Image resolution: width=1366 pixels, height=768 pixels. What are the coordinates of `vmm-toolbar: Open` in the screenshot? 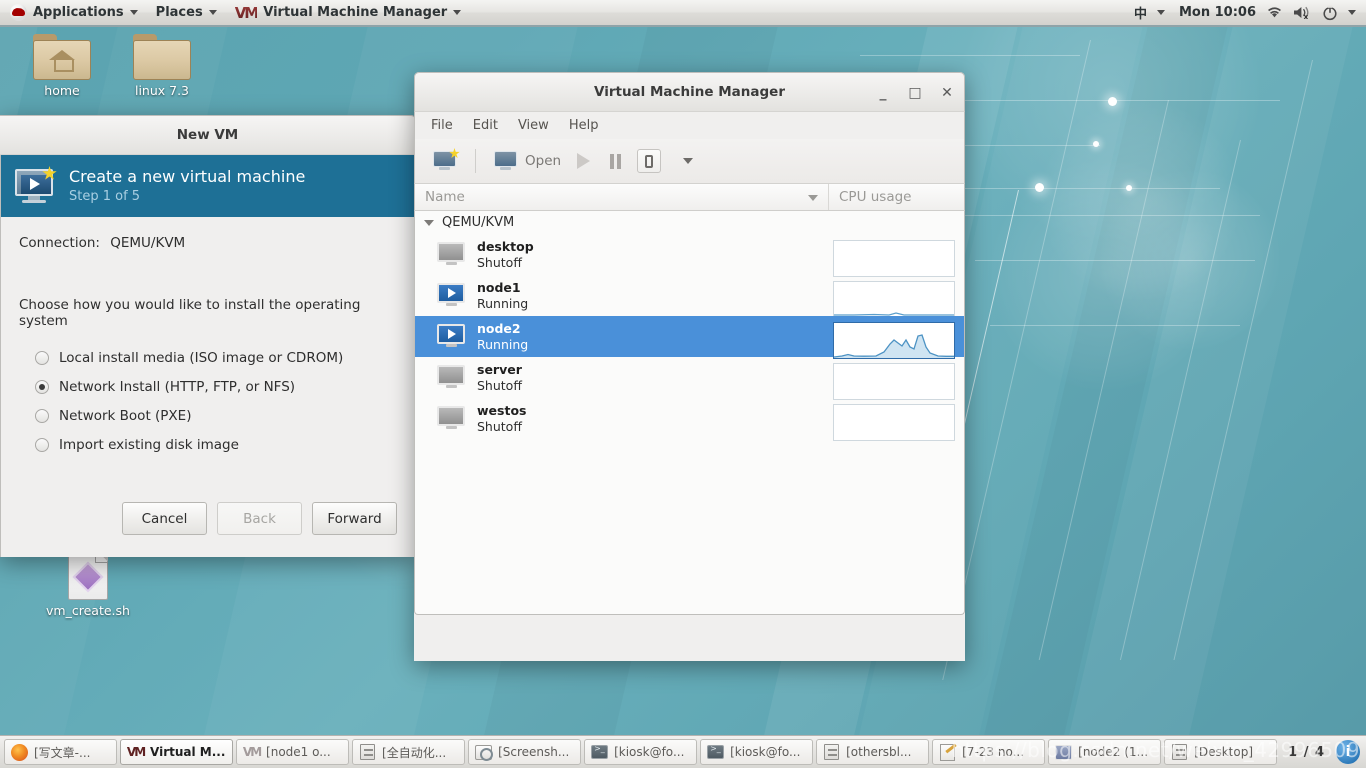 It's located at (689, 161).